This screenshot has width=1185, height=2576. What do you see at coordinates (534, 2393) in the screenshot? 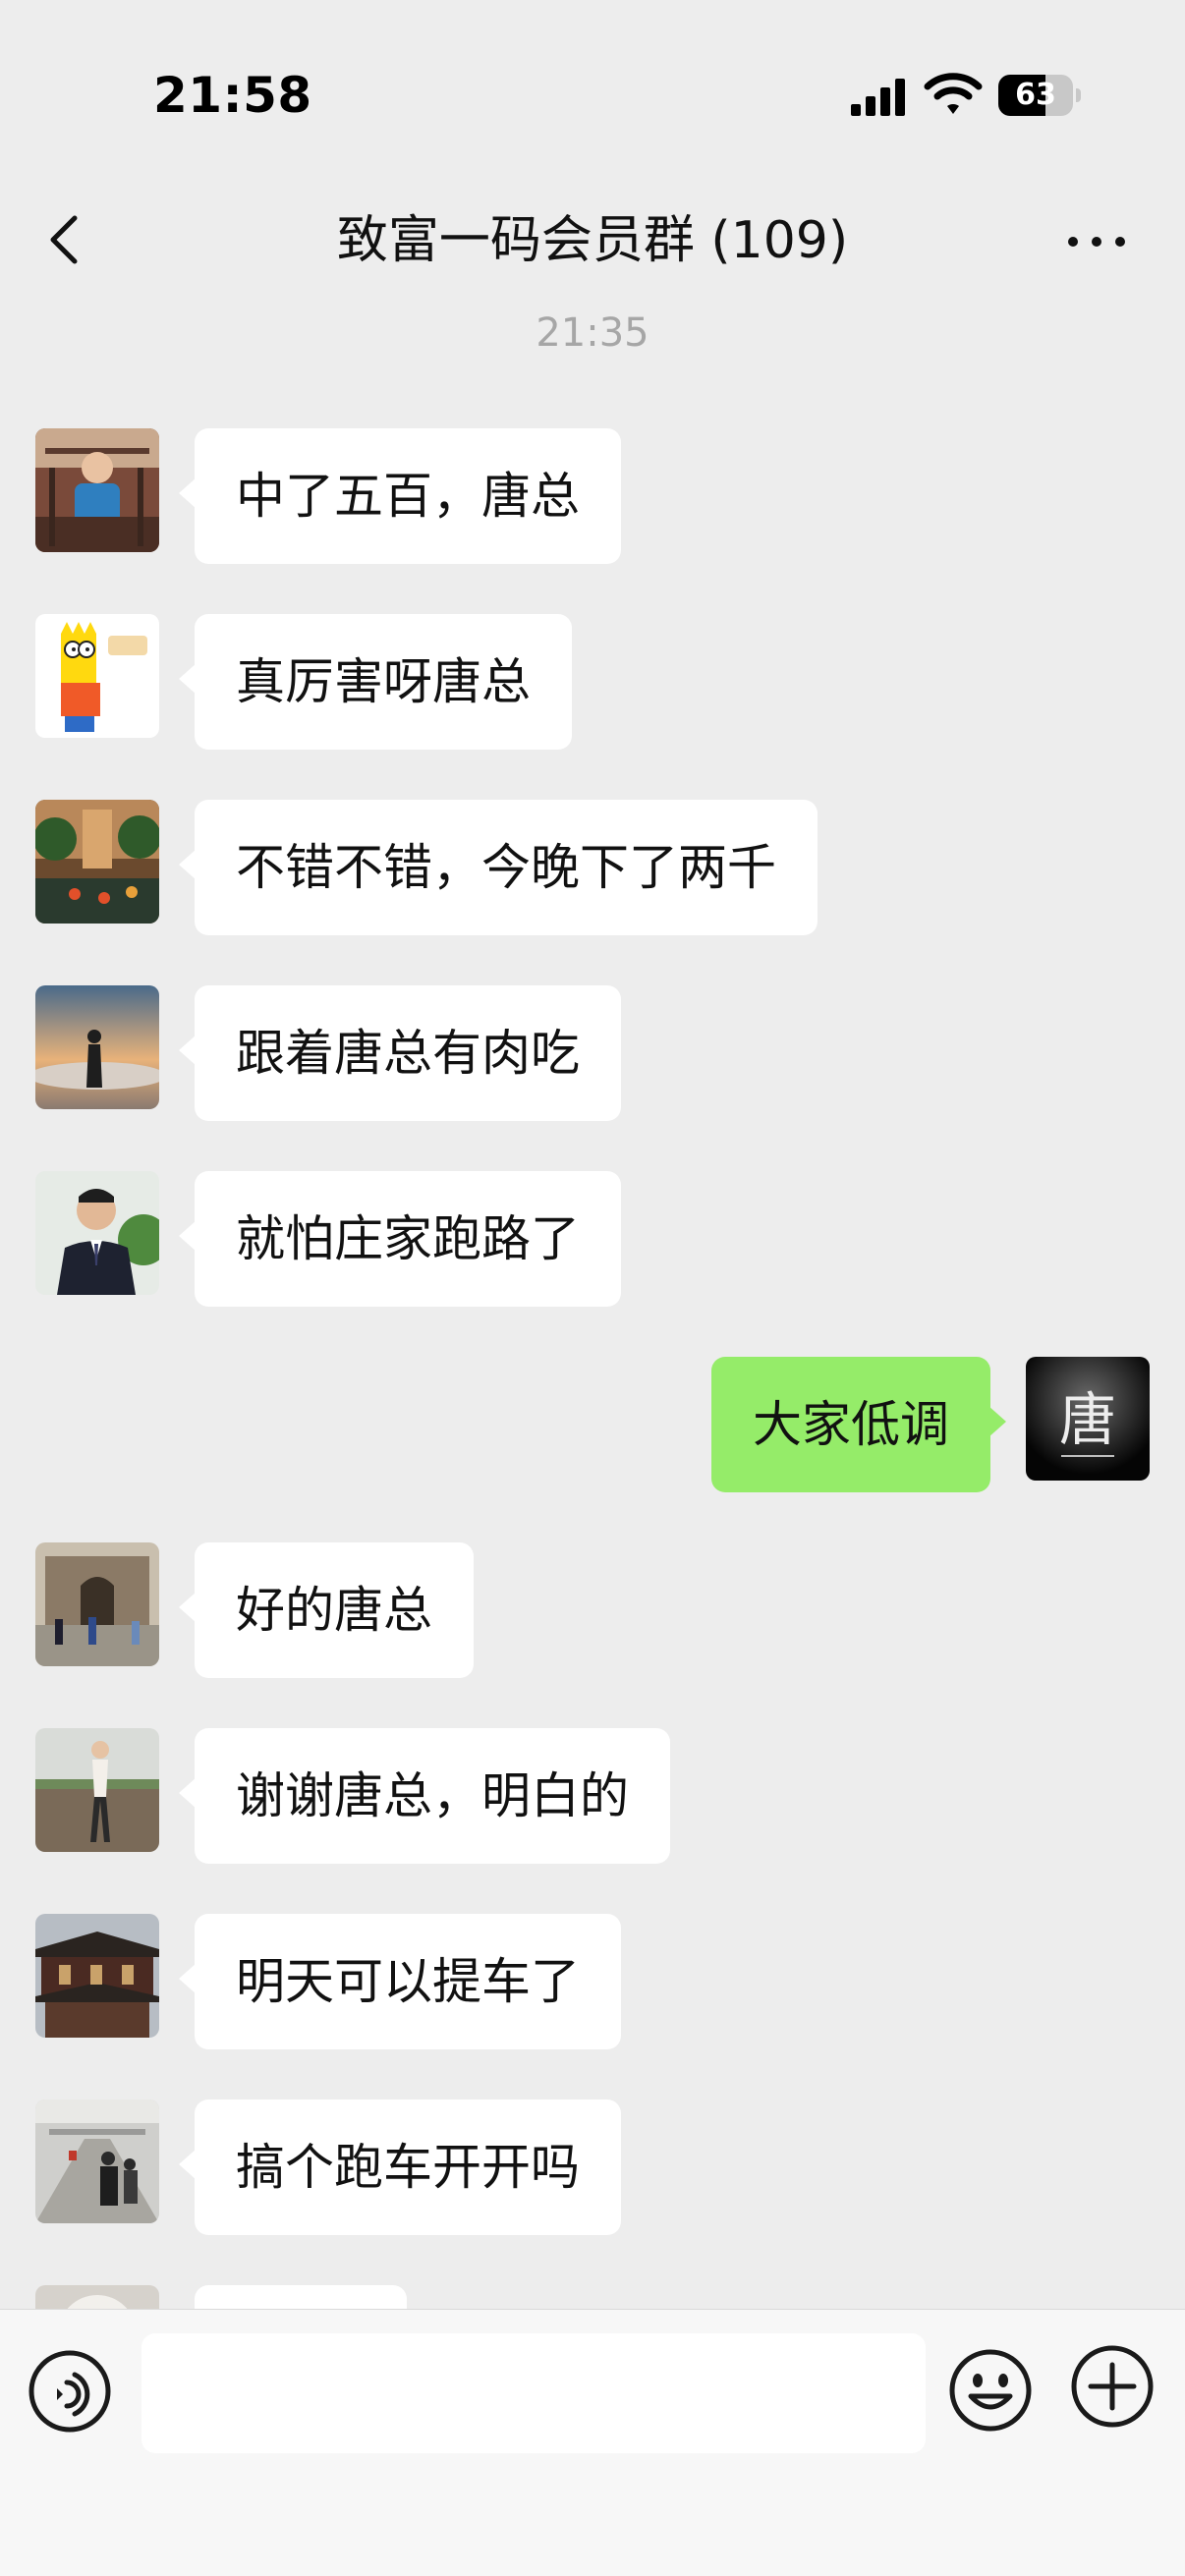
I see `message-input` at bounding box center [534, 2393].